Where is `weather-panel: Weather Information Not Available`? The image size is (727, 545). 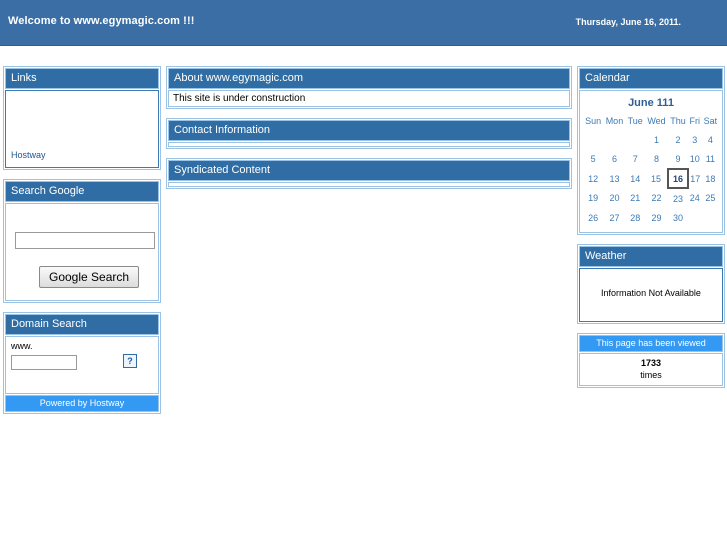 weather-panel: Weather Information Not Available is located at coordinates (651, 284).